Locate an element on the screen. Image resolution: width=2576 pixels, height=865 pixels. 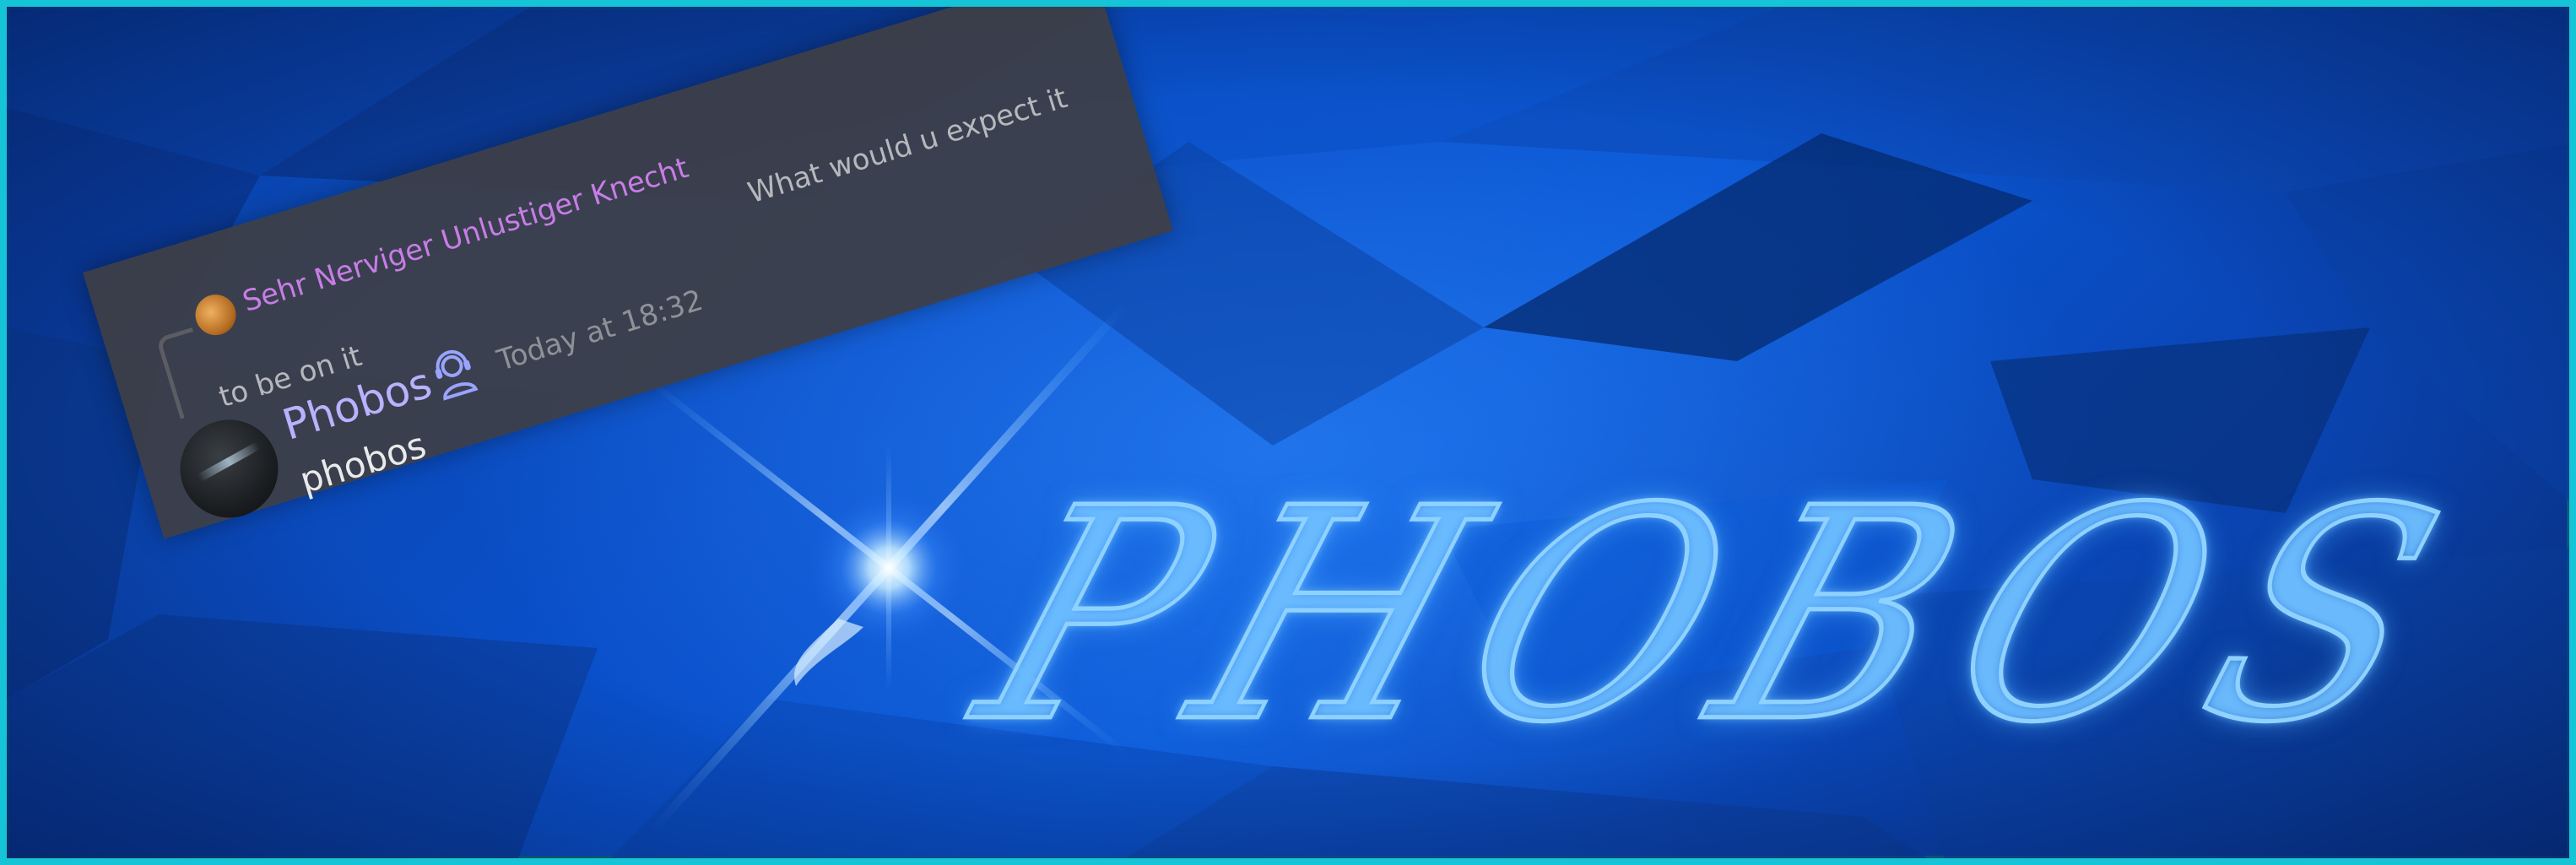
avatar-streak is located at coordinates (229, 461).